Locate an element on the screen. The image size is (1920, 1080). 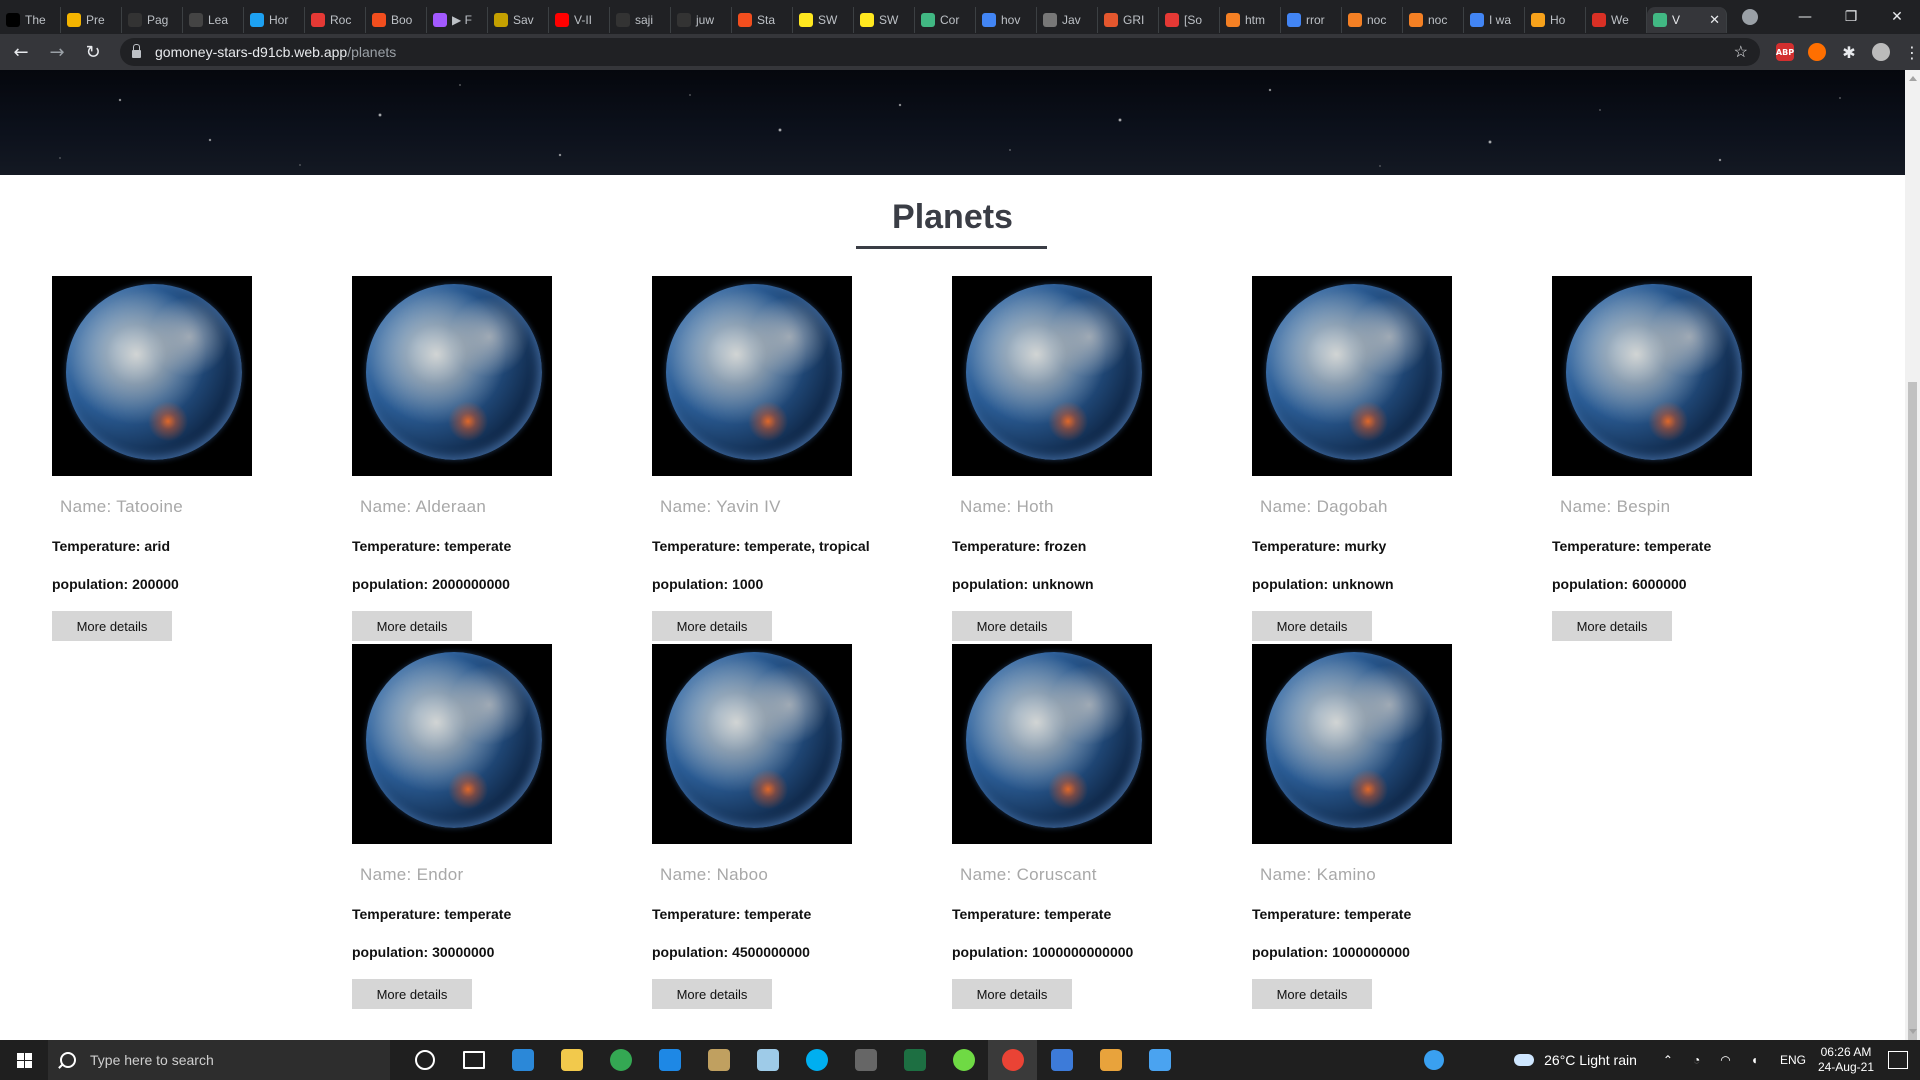
browser-tab: rror is located at coordinates (1311, 20).